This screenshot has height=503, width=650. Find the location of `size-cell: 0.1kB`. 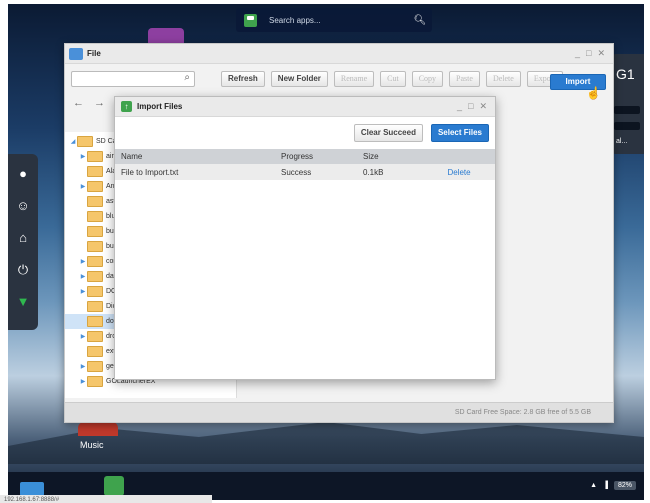

size-cell: 0.1kB is located at coordinates (390, 172).